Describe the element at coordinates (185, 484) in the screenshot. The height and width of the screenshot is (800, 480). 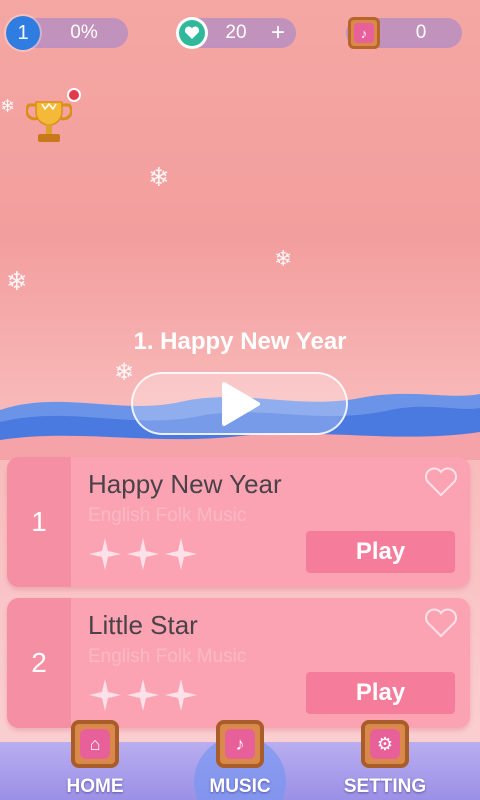
I see `song-title: Happy New Year` at that location.